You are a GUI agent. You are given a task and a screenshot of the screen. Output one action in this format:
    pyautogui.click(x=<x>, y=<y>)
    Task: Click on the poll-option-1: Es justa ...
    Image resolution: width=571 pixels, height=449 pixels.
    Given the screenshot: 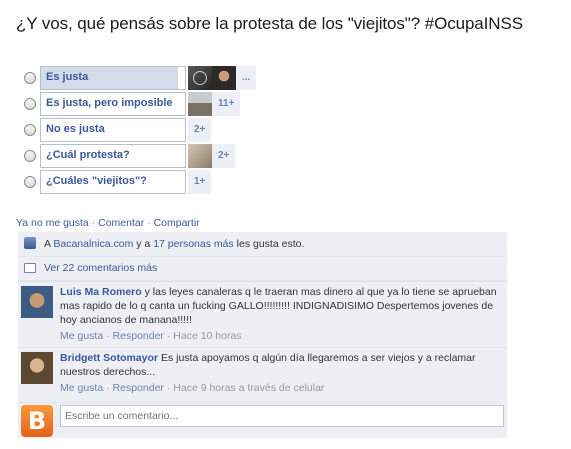 What is the action you would take?
    pyautogui.click(x=149, y=78)
    